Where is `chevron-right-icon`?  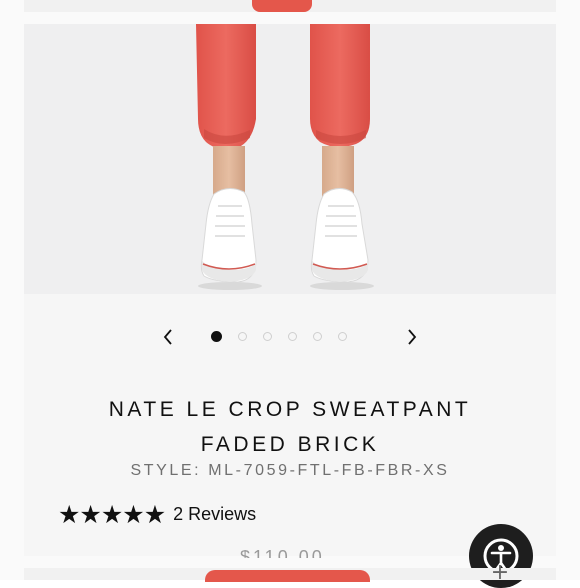
chevron-right-icon is located at coordinates (412, 337).